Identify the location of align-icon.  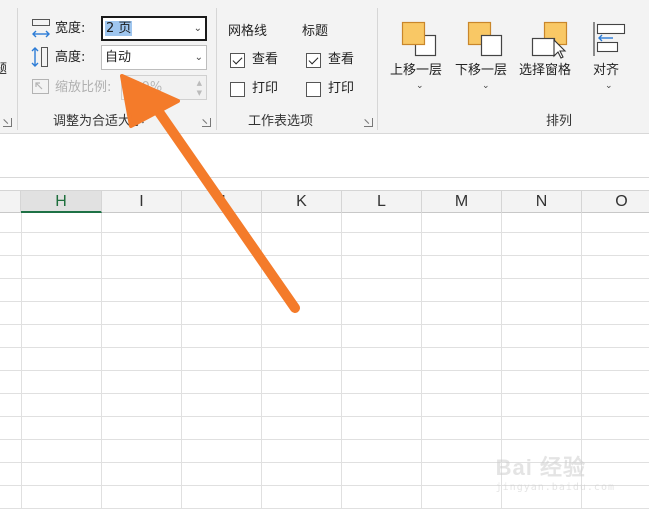
(609, 42).